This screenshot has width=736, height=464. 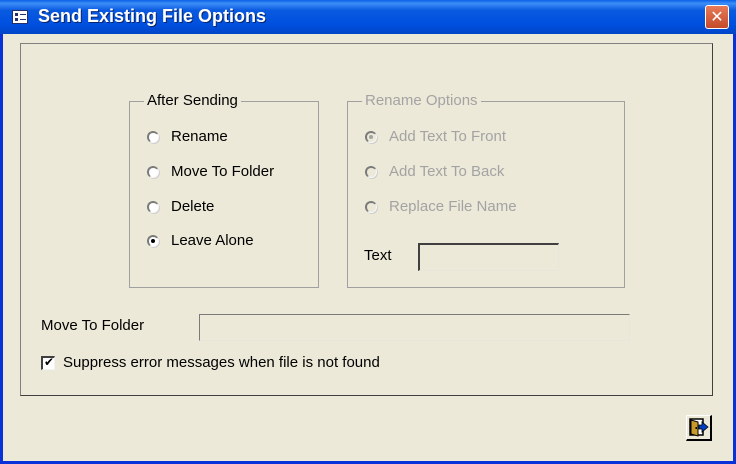 I want to click on radio-rename-label: Rename, so click(x=199, y=136).